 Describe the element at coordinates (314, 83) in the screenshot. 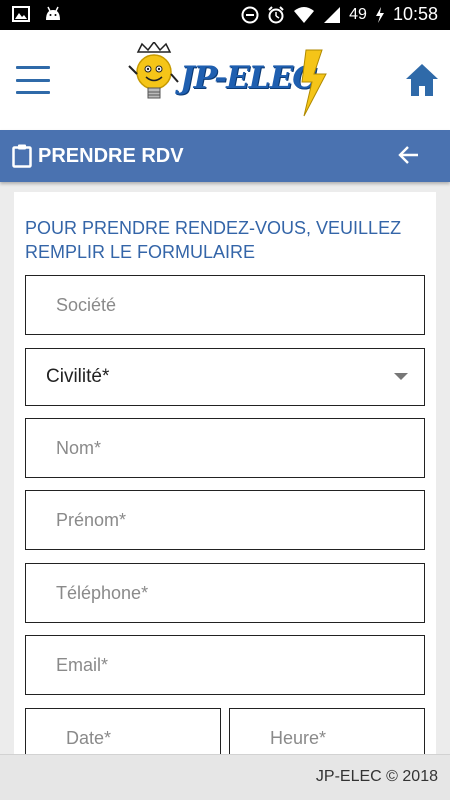

I see `lightning-bolt-icon` at that location.